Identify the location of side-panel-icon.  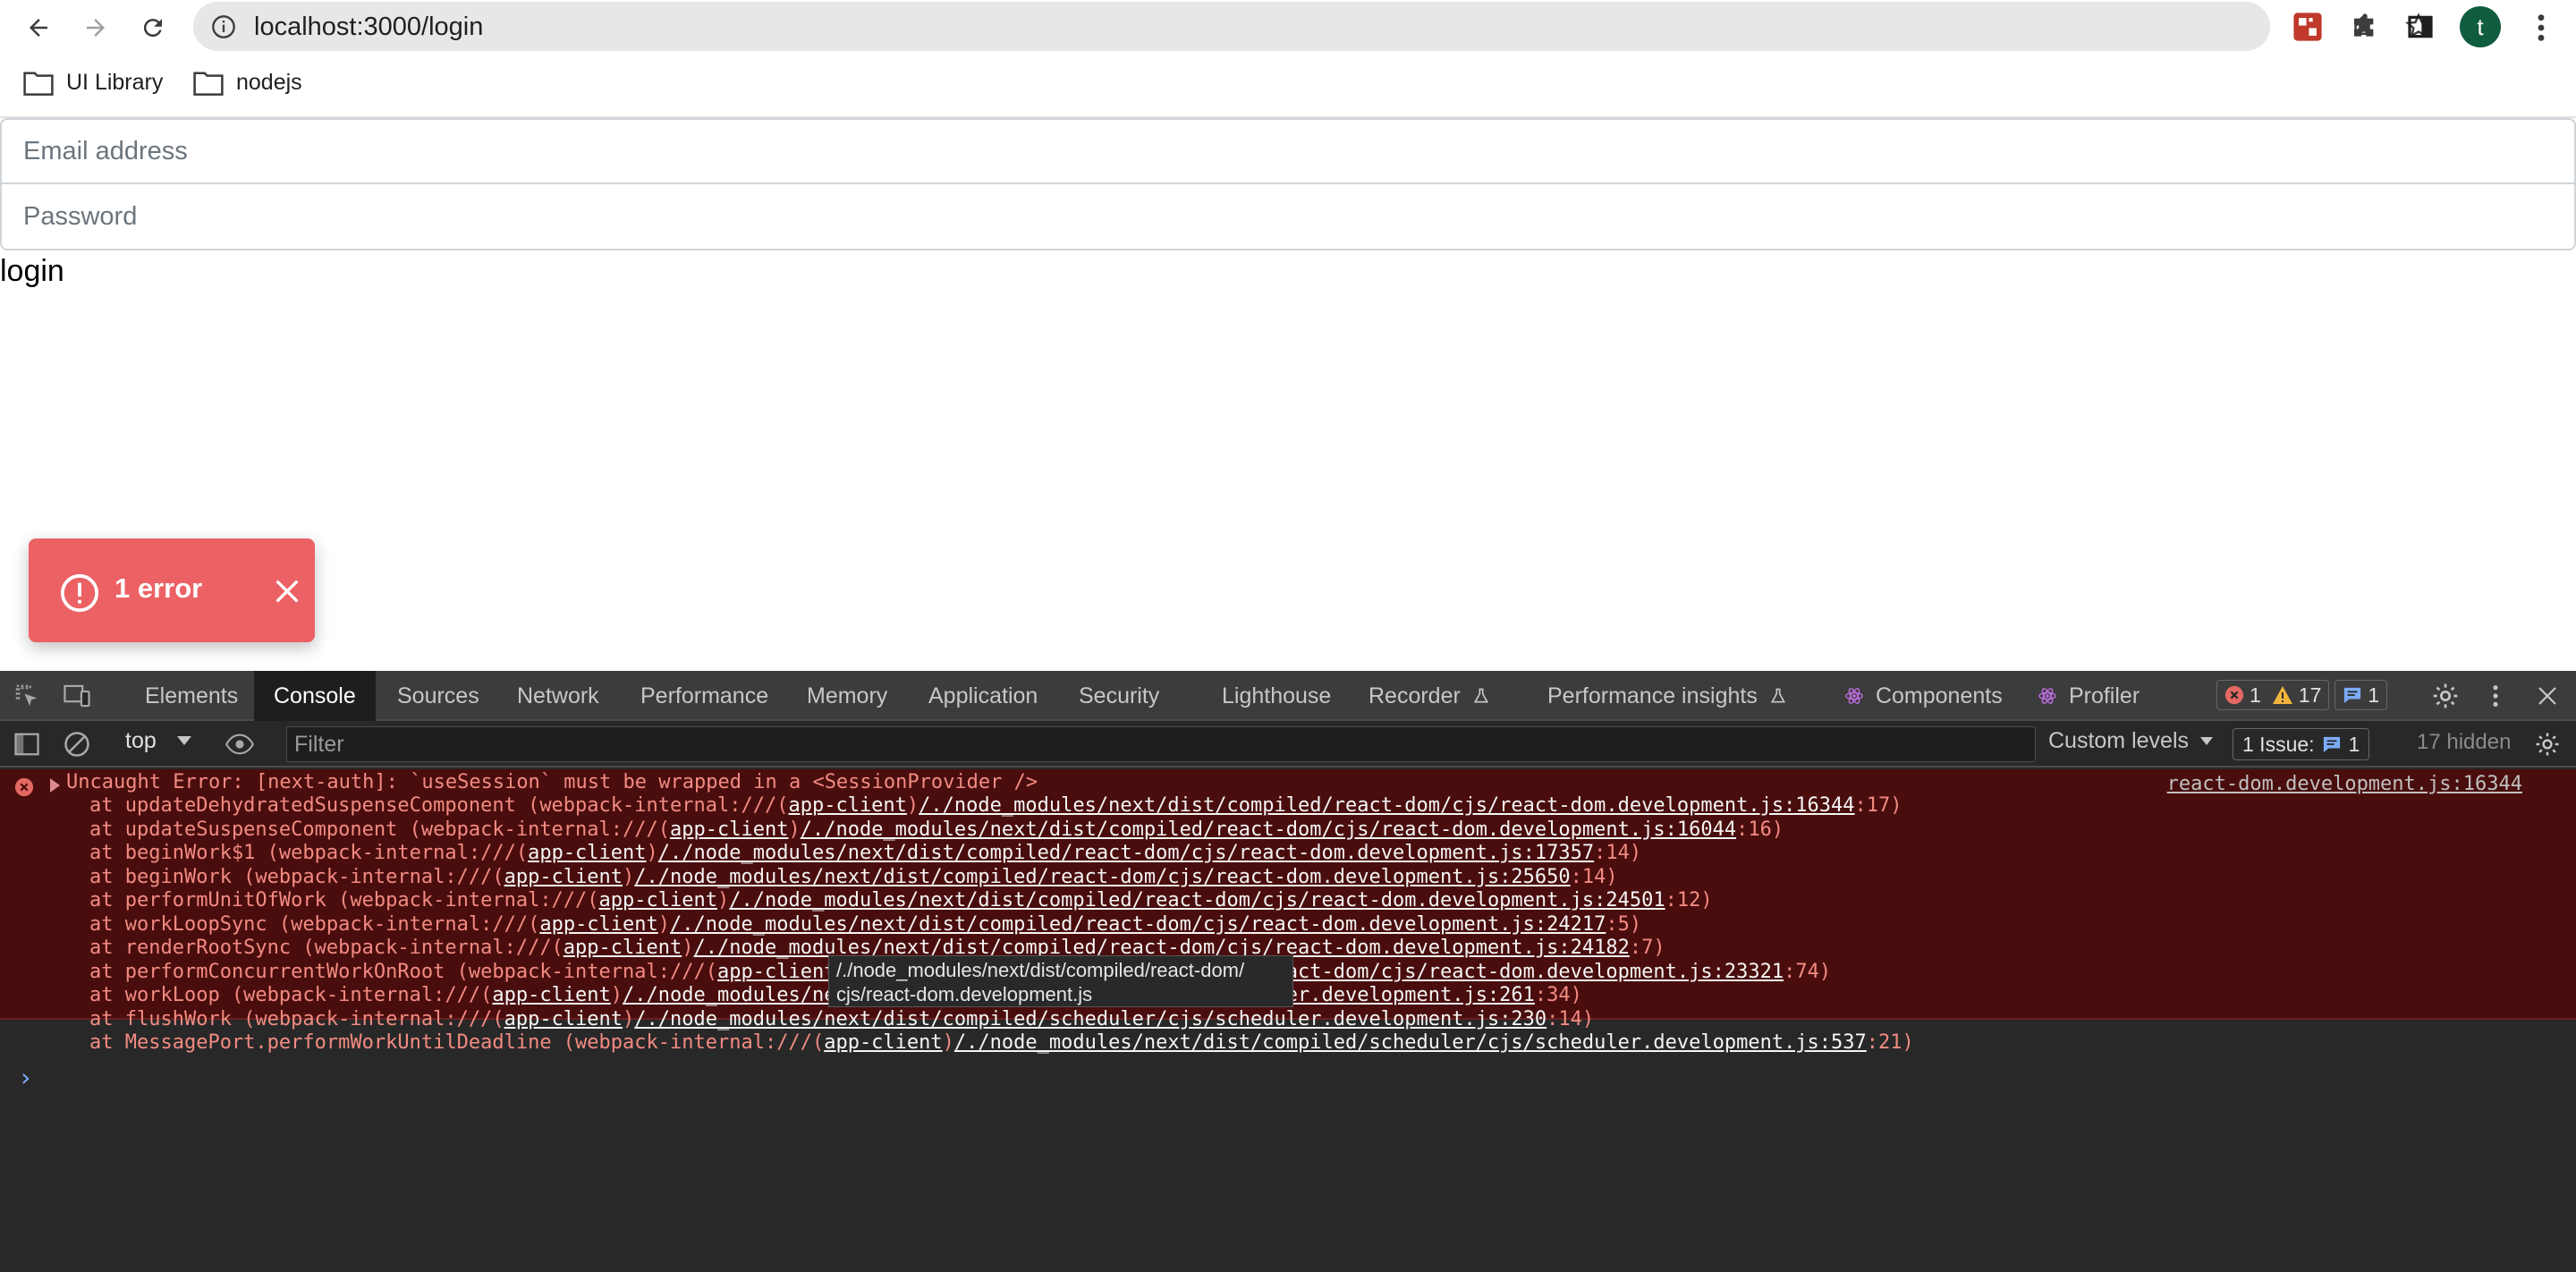
(2420, 27).